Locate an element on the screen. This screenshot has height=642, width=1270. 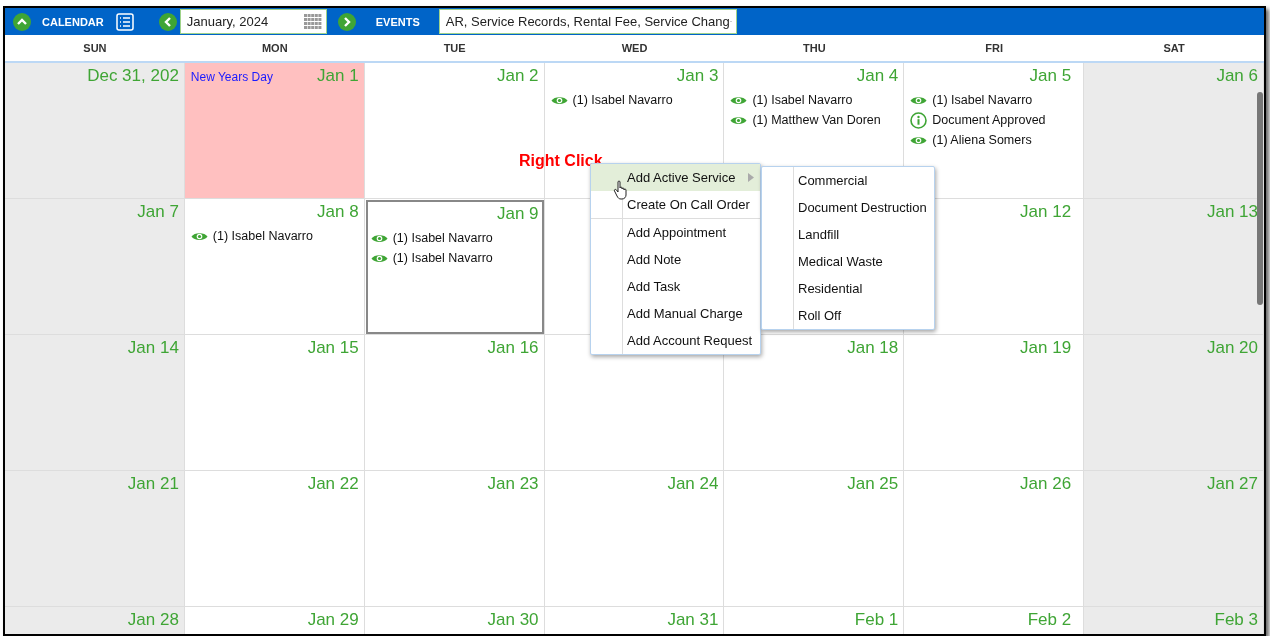
day-number: Dec 31, 202 is located at coordinates (133, 76).